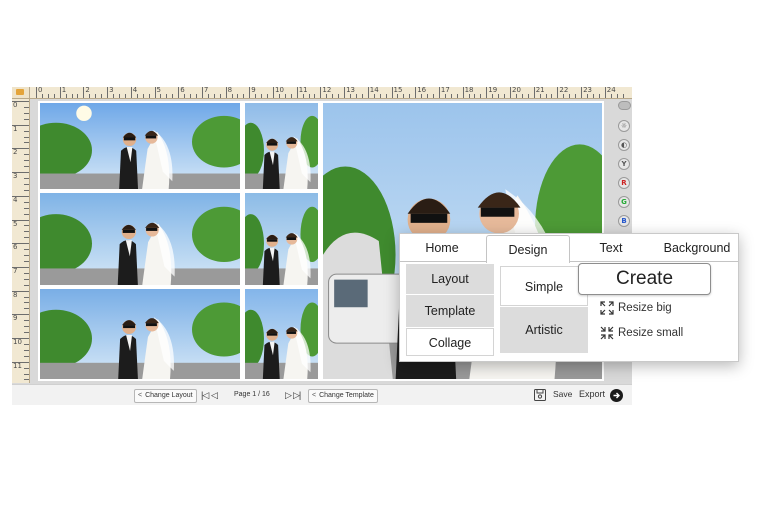 This screenshot has width=760, height=520. What do you see at coordinates (351, 90) in the screenshot?
I see `ruler-number: 13` at bounding box center [351, 90].